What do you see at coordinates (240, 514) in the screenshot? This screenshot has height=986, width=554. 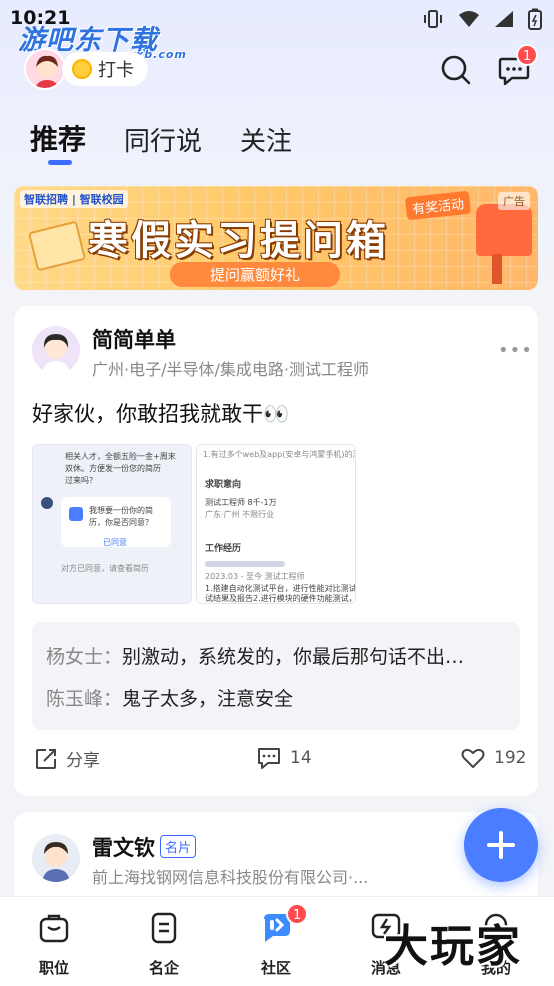 I see `img2-loc: 广东·广州 不限行业` at bounding box center [240, 514].